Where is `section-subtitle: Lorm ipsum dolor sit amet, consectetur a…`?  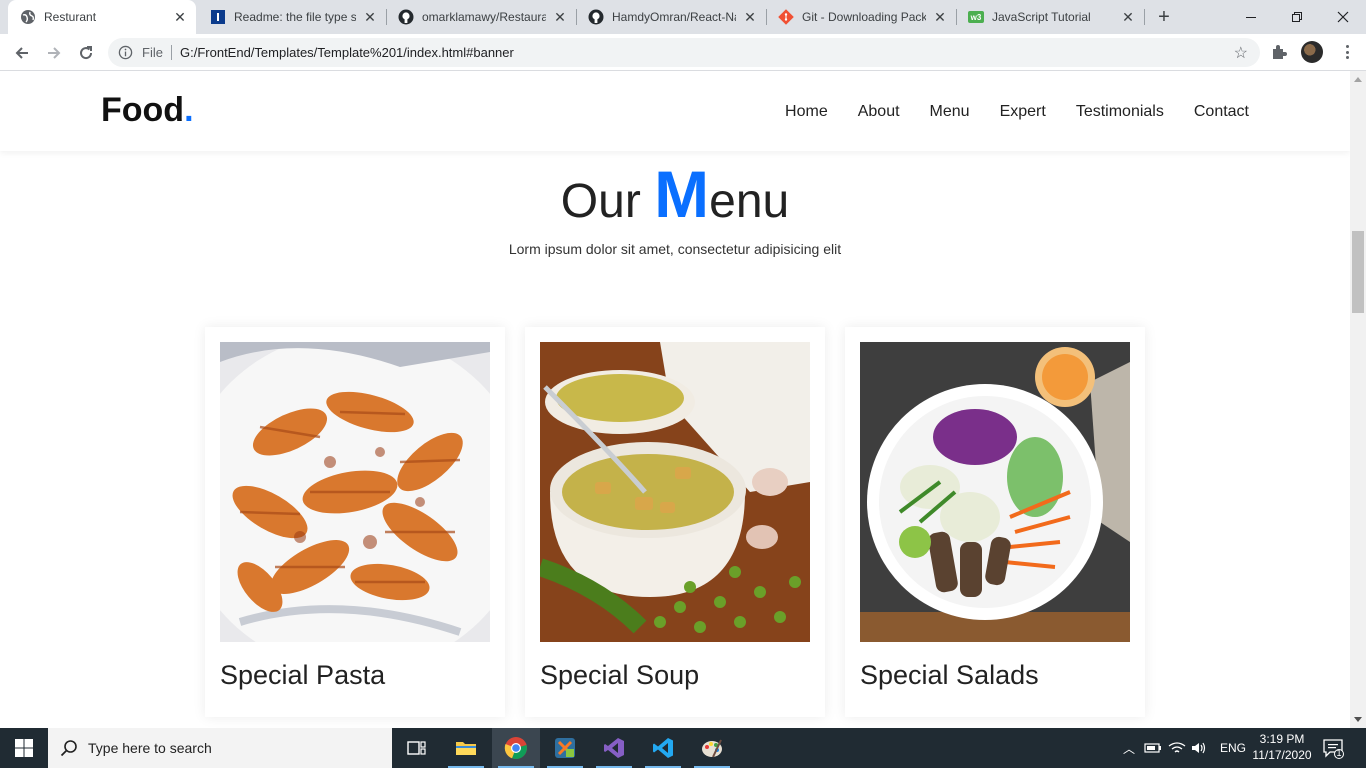 section-subtitle: Lorm ipsum dolor sit amet, consectetur a… is located at coordinates (675, 249).